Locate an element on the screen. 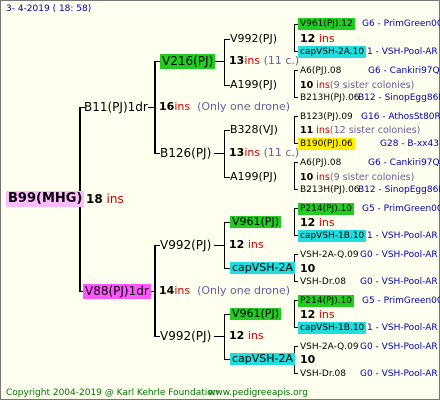 This screenshot has height=400, width=440. gen3-inbreeding: 11 ins(12 sister colonies) is located at coordinates (360, 130).